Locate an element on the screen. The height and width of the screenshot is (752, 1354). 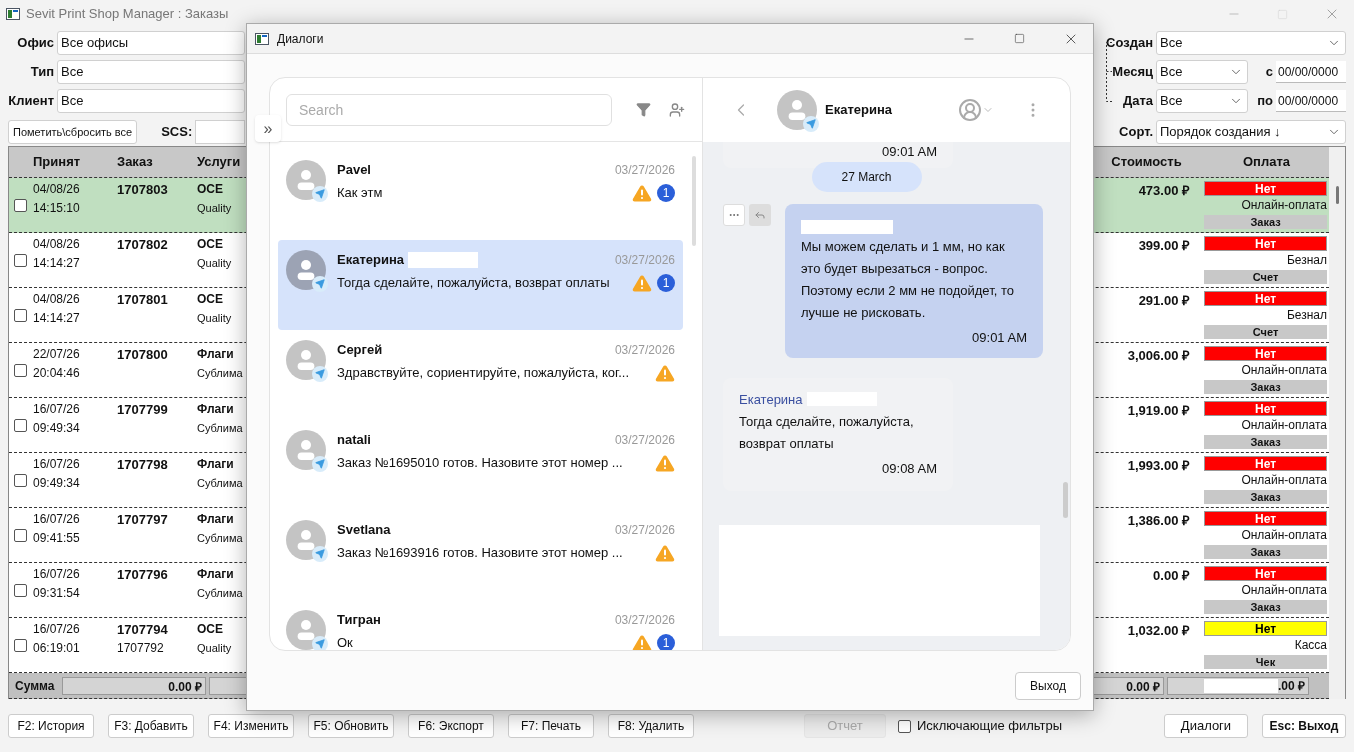
table-cell-text: Касса is located at coordinates (1310, 645).